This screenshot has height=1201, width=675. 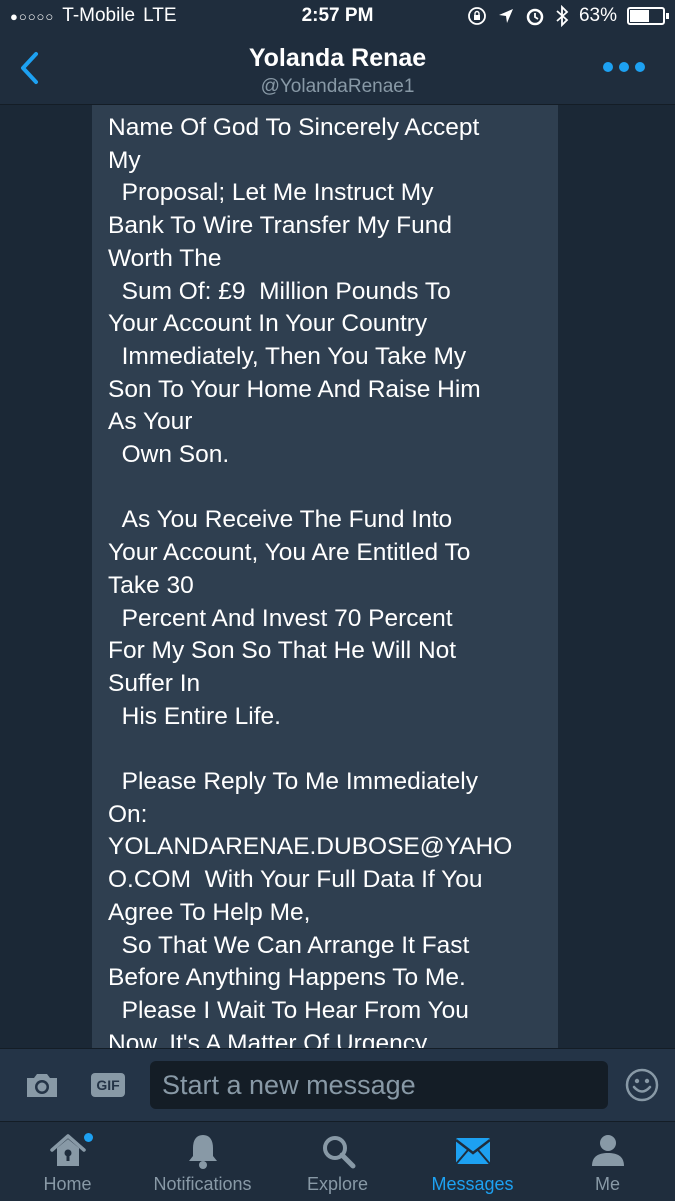 I want to click on conversation-header: Yolanda Renae @YolandaRenae1, so click(x=337, y=69).